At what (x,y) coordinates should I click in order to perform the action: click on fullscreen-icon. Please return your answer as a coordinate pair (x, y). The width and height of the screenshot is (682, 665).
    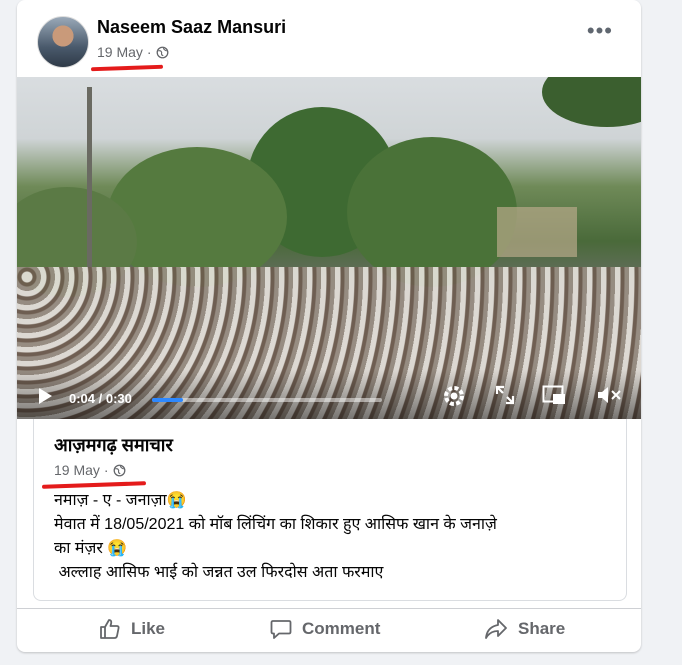
    Looking at the image, I should click on (505, 395).